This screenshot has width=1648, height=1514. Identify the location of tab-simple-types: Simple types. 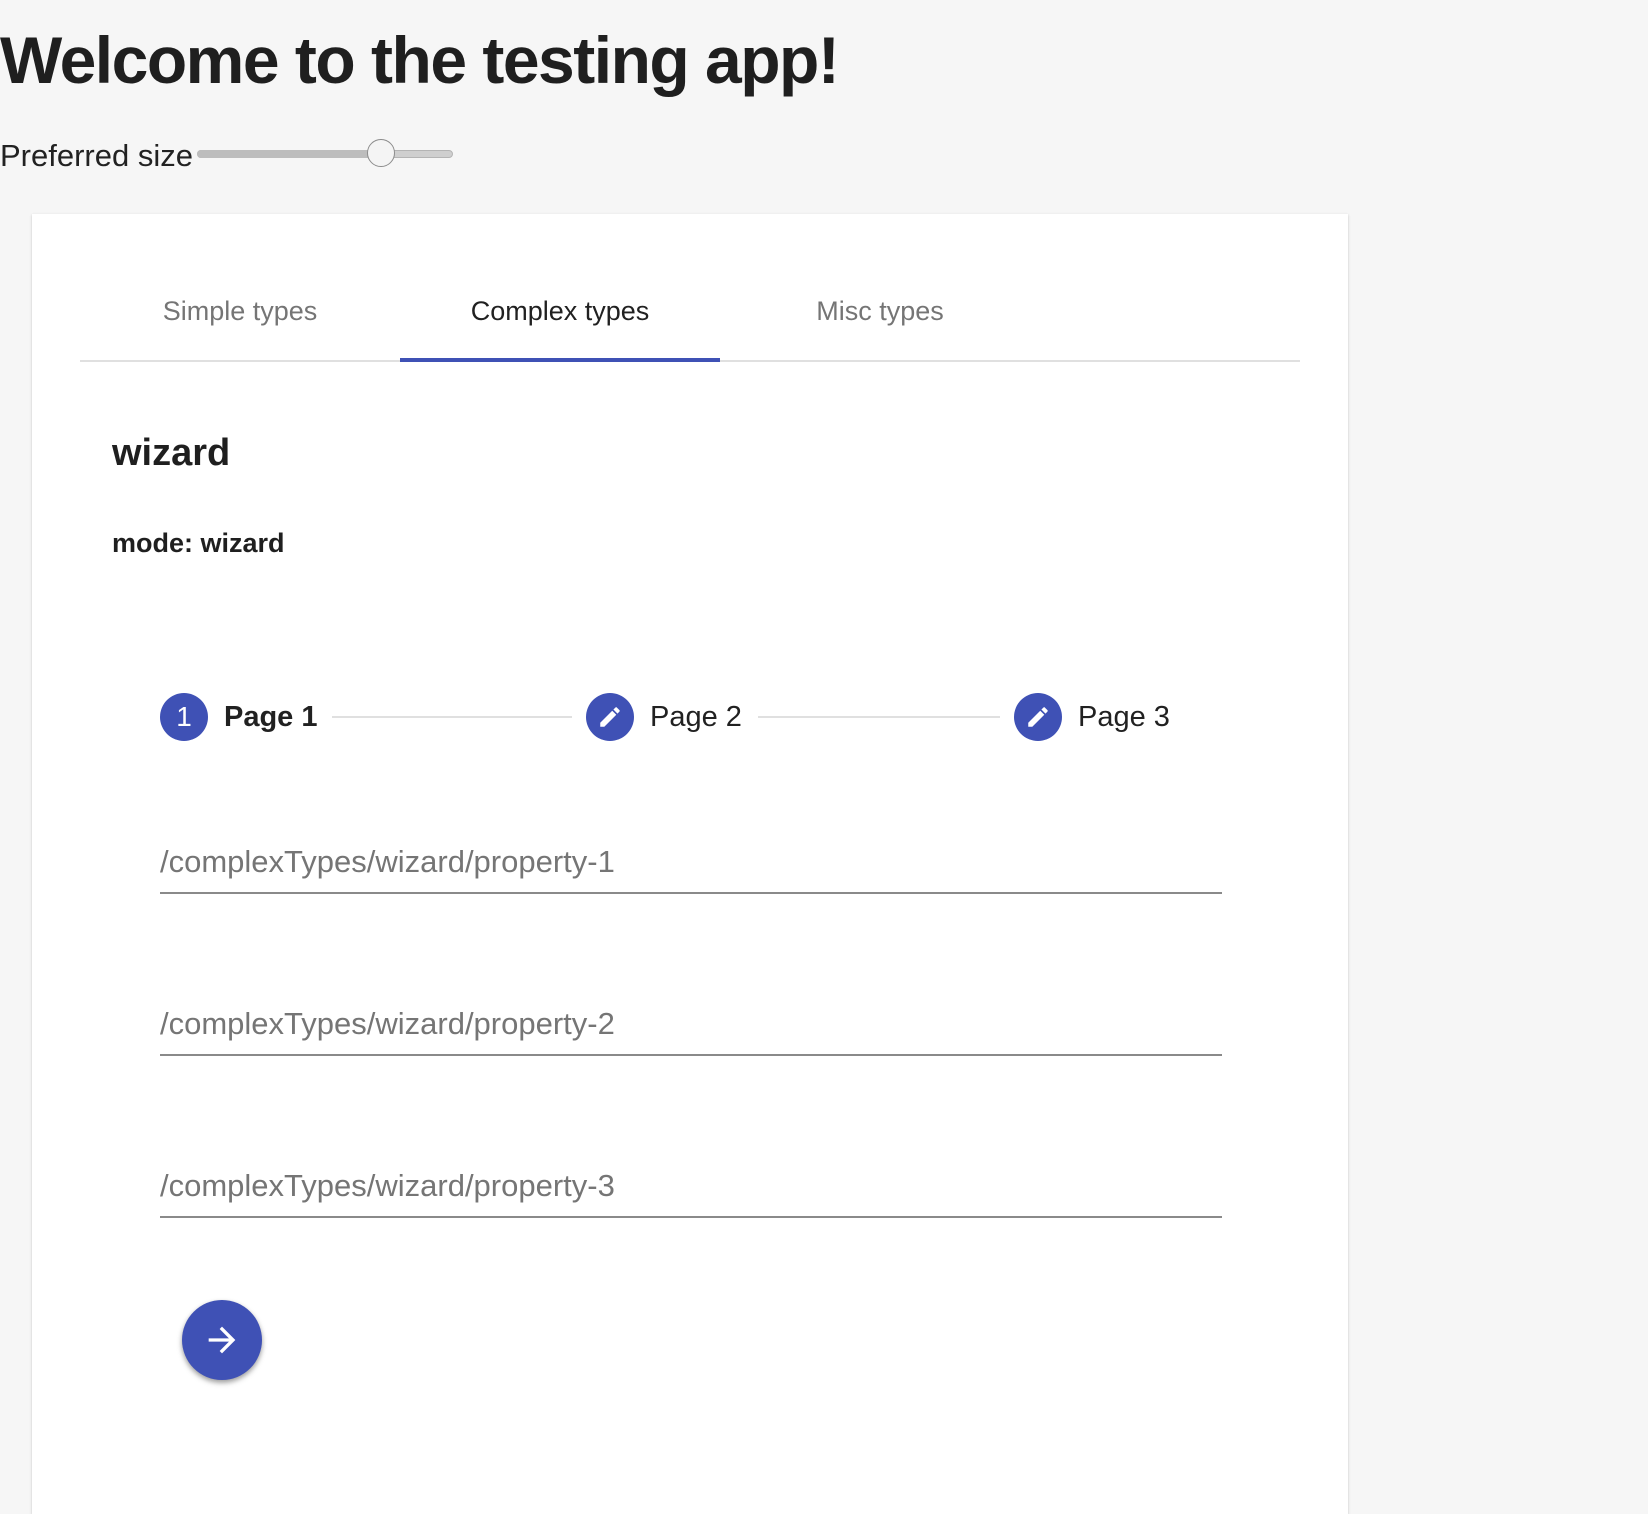
(240, 313).